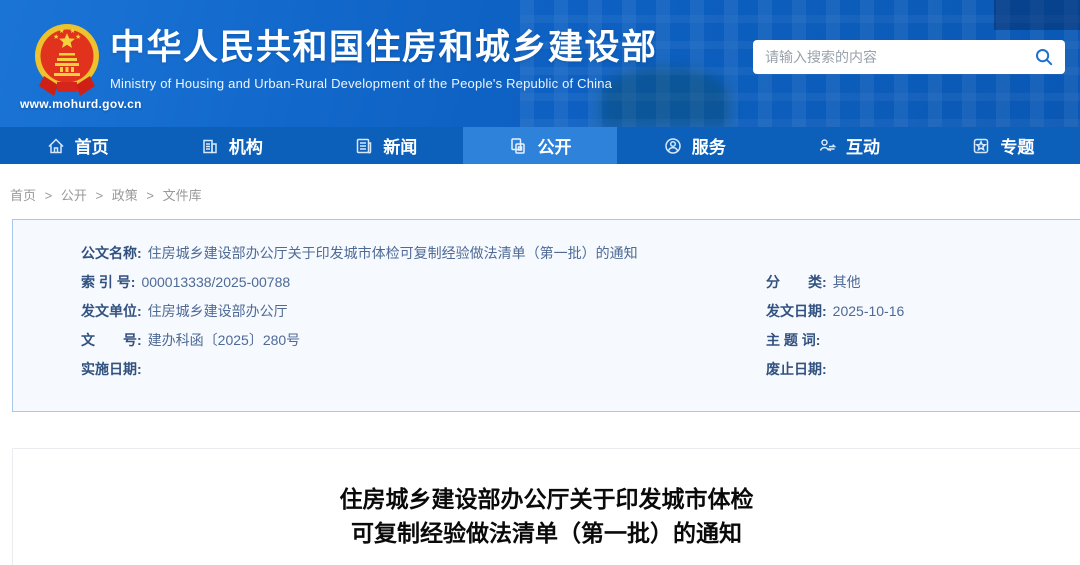 The height and width of the screenshot is (565, 1080). What do you see at coordinates (364, 145) in the screenshot?
I see `news-icon` at bounding box center [364, 145].